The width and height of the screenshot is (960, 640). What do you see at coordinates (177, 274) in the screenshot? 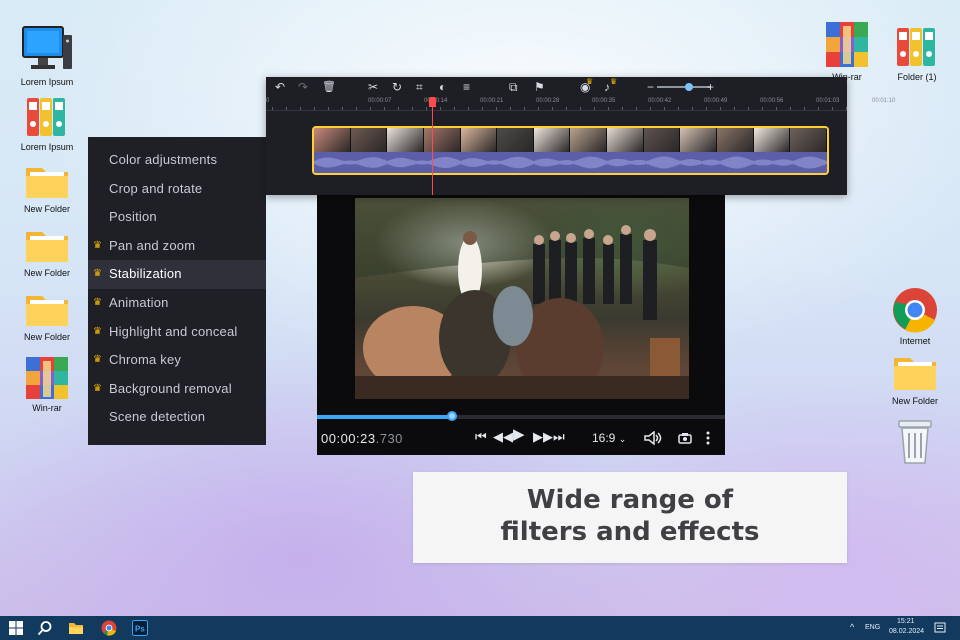
I see `menu-item: ♛ Stabilization` at bounding box center [177, 274].